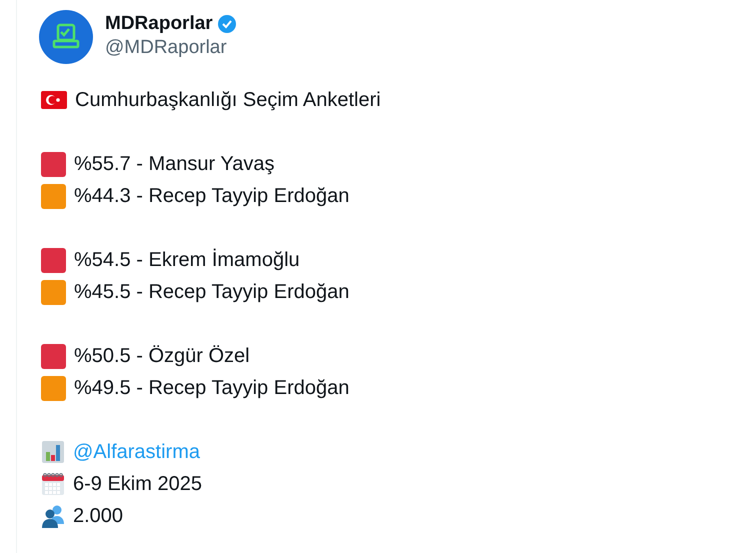 This screenshot has height=553, width=739. Describe the element at coordinates (228, 100) in the screenshot. I see `post-title: Cumhurbaşkanlığı Seçim Anketleri` at that location.